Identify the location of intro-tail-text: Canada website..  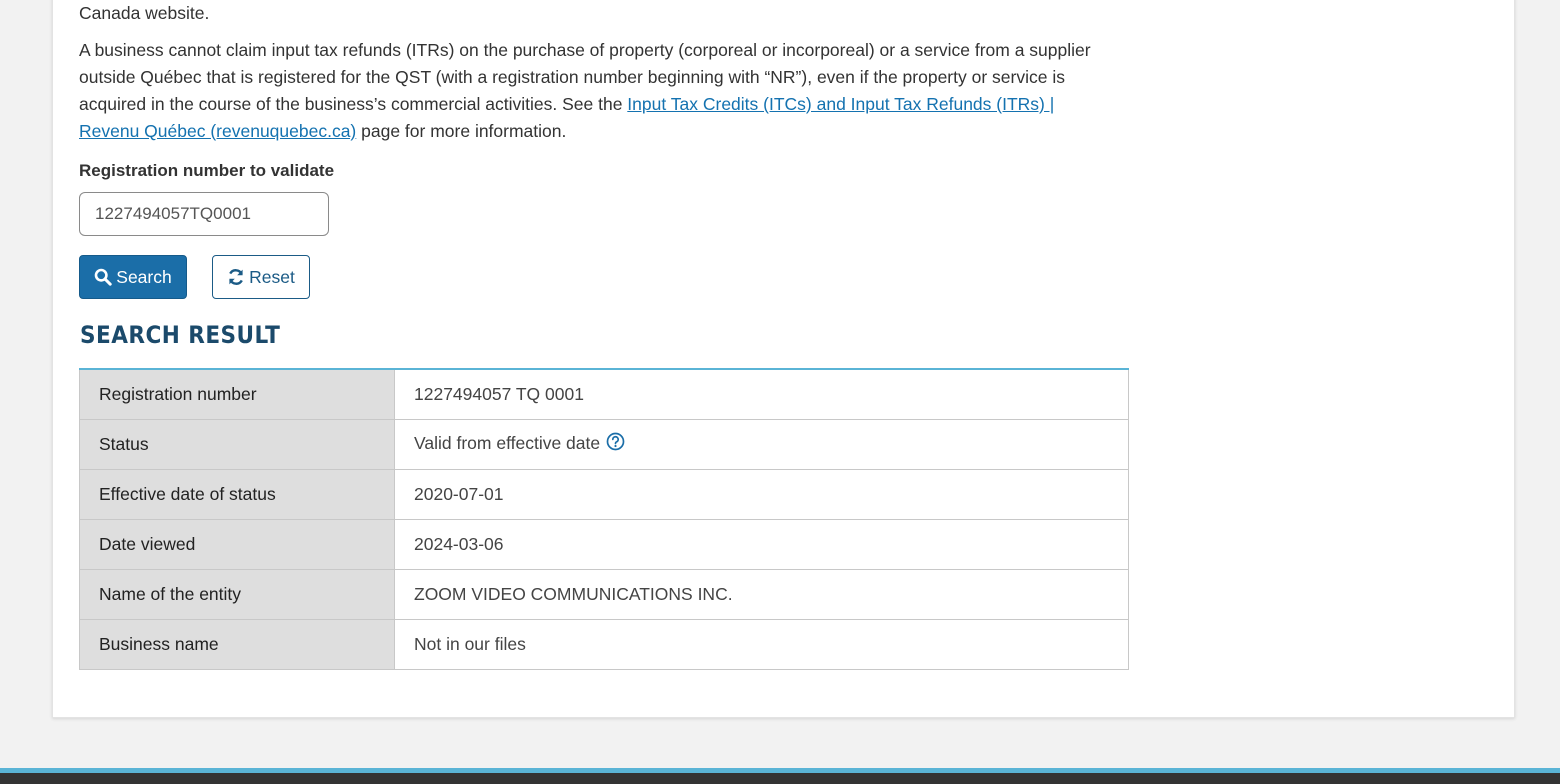
(144, 13).